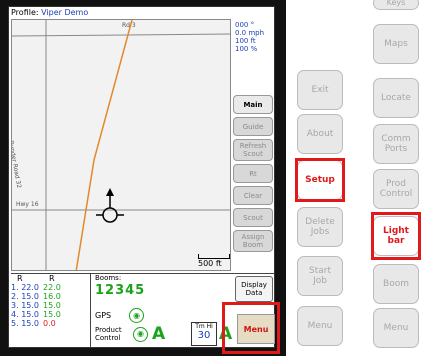 The width and height of the screenshot is (421, 356). Describe the element at coordinates (25, 12) in the screenshot. I see `profile-label: Profile:` at that location.